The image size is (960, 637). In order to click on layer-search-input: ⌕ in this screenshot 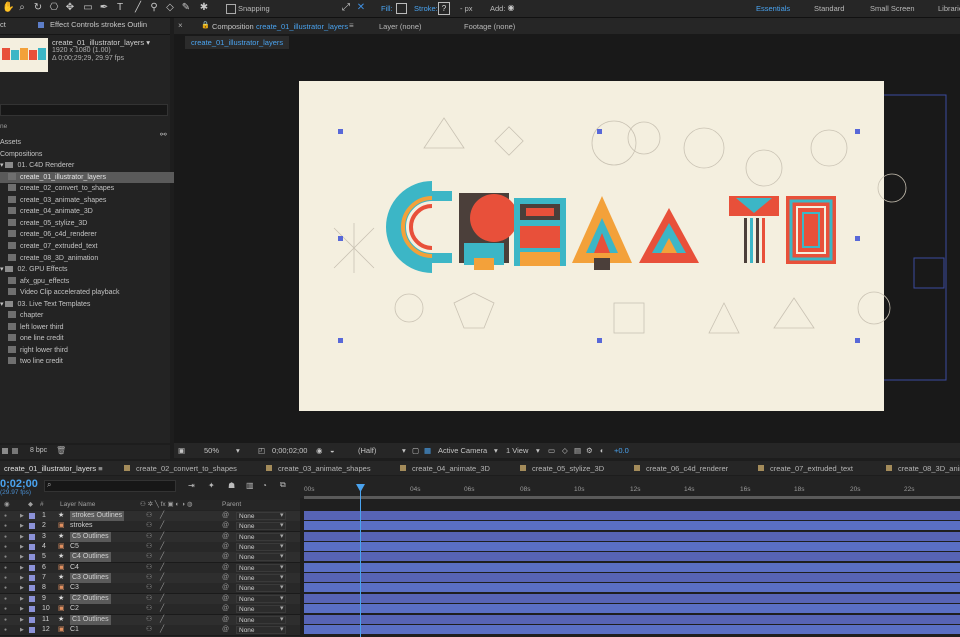, I will do `click(110, 486)`.